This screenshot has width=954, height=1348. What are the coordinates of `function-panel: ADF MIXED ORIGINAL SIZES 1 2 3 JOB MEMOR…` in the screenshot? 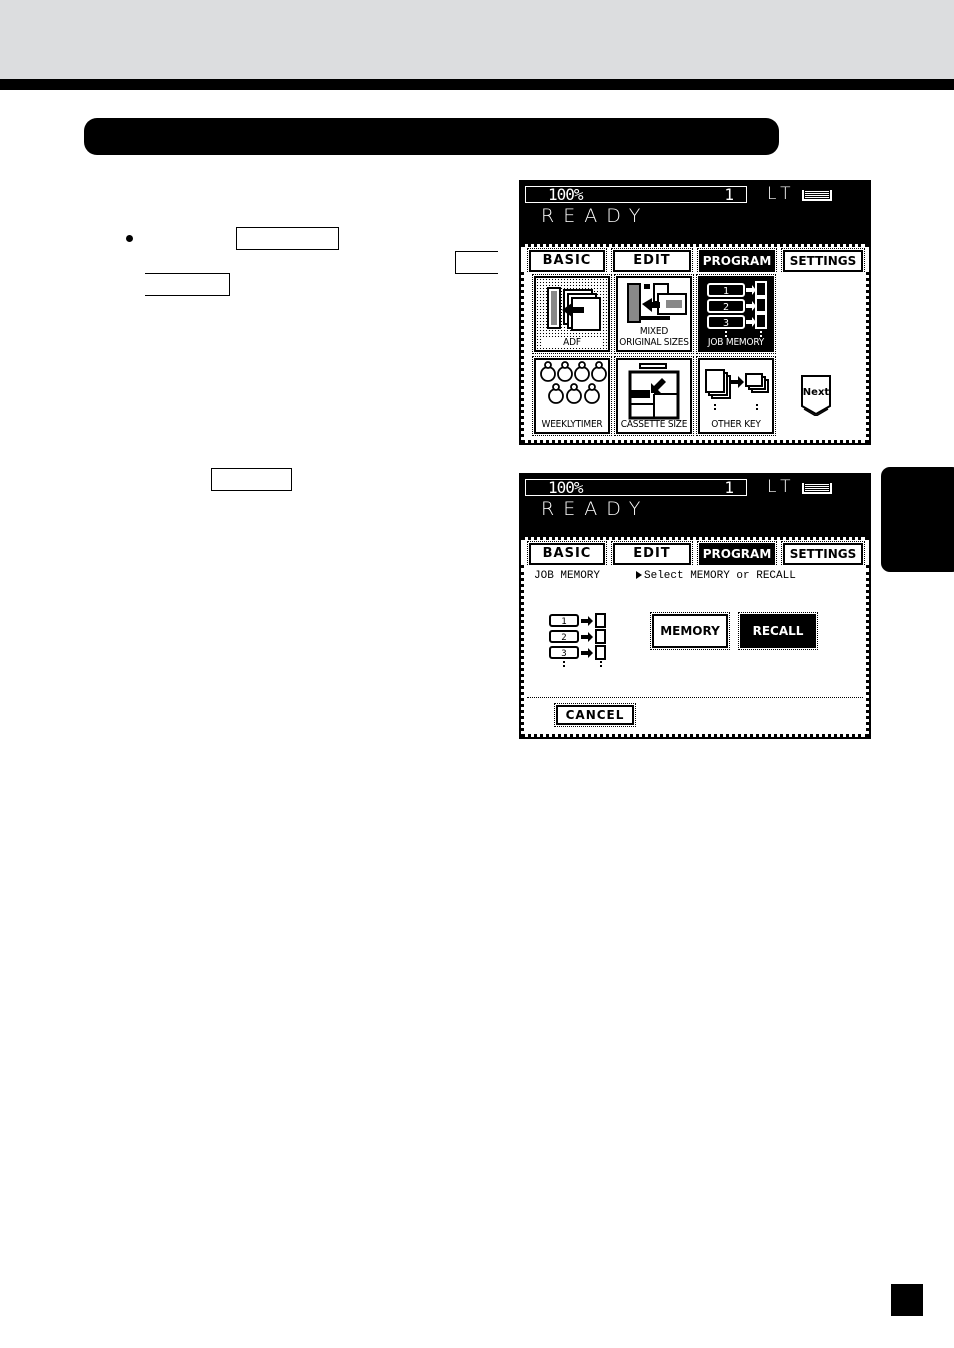 It's located at (695, 357).